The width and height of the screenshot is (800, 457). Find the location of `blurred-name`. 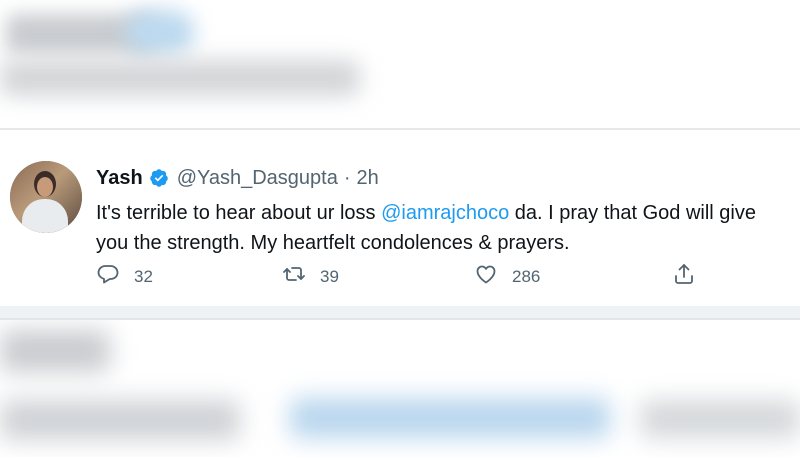

blurred-name is located at coordinates (55, 351).